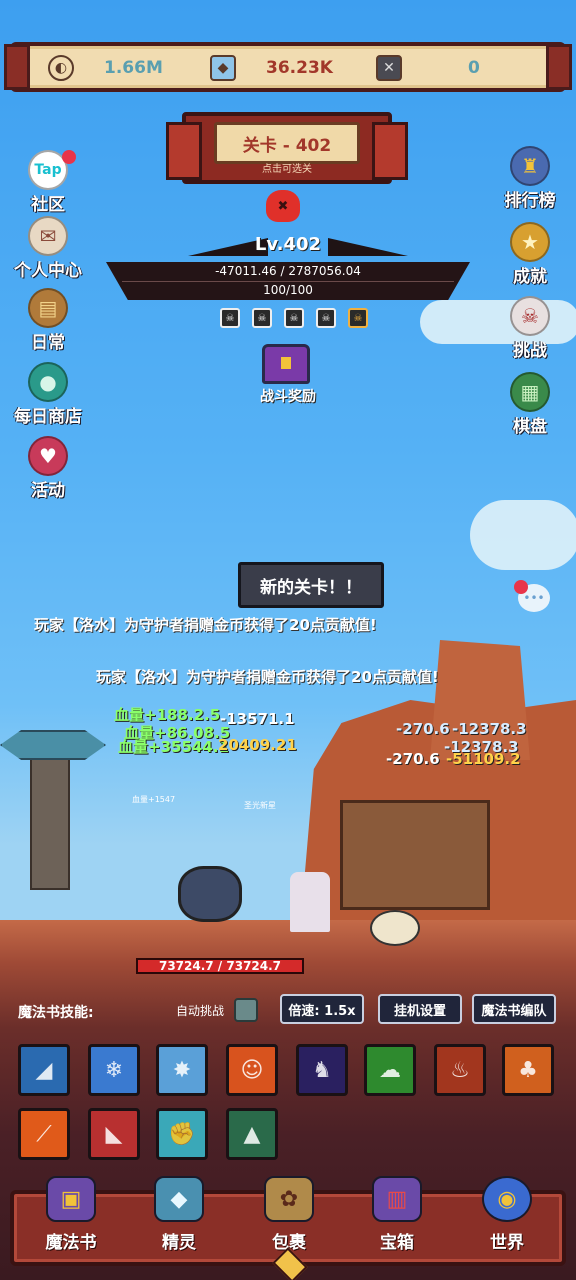 The image size is (576, 1280). What do you see at coordinates (56, 1013) in the screenshot?
I see `skill-panel-title: 魔法书技能:` at bounding box center [56, 1013].